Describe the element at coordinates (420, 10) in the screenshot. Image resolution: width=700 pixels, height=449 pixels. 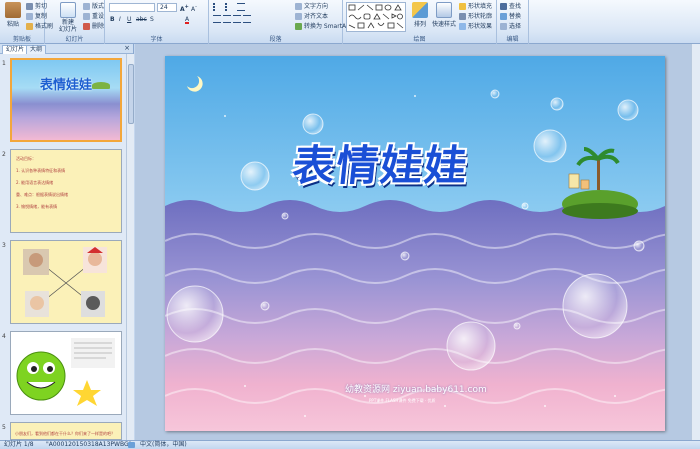
I see `arrange-icon` at that location.